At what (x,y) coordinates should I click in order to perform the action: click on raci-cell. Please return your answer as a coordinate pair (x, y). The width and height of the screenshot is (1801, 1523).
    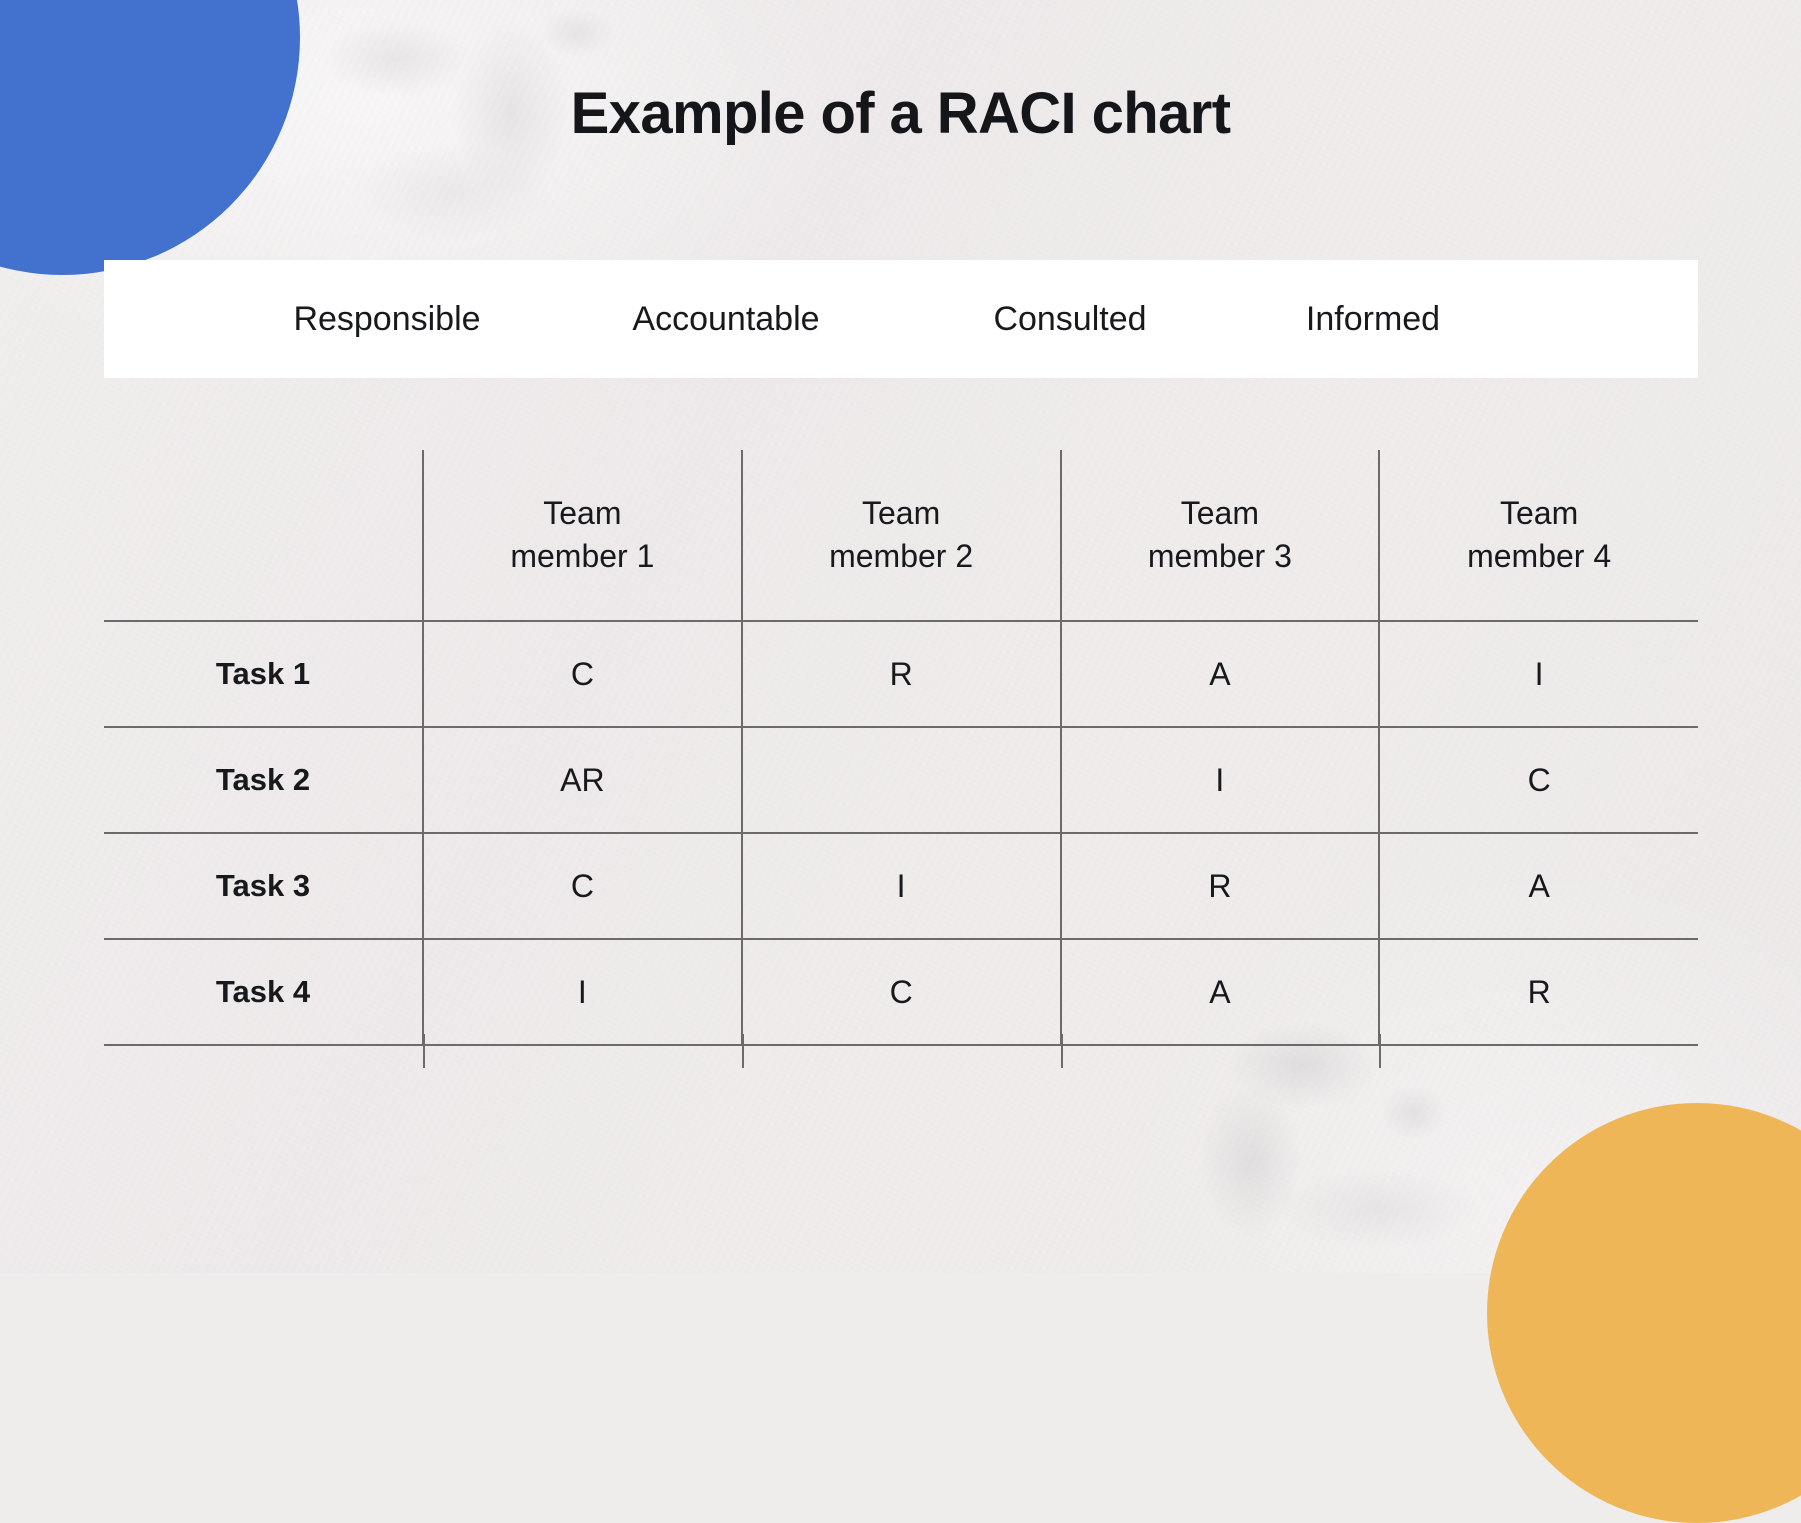
    Looking at the image, I should click on (900, 779).